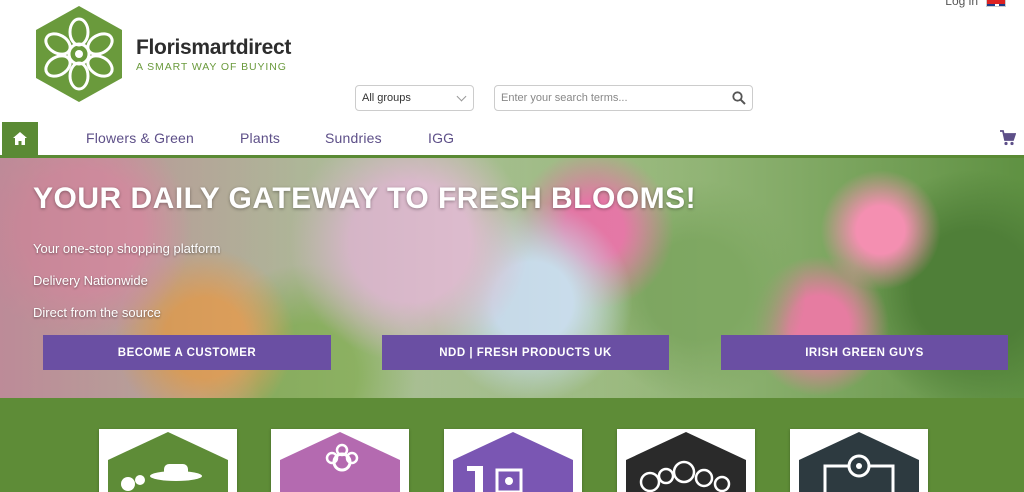 This screenshot has height=492, width=1024. Describe the element at coordinates (864, 352) in the screenshot. I see `irish-green-guys-button: IRISH GREEN GUYS` at that location.